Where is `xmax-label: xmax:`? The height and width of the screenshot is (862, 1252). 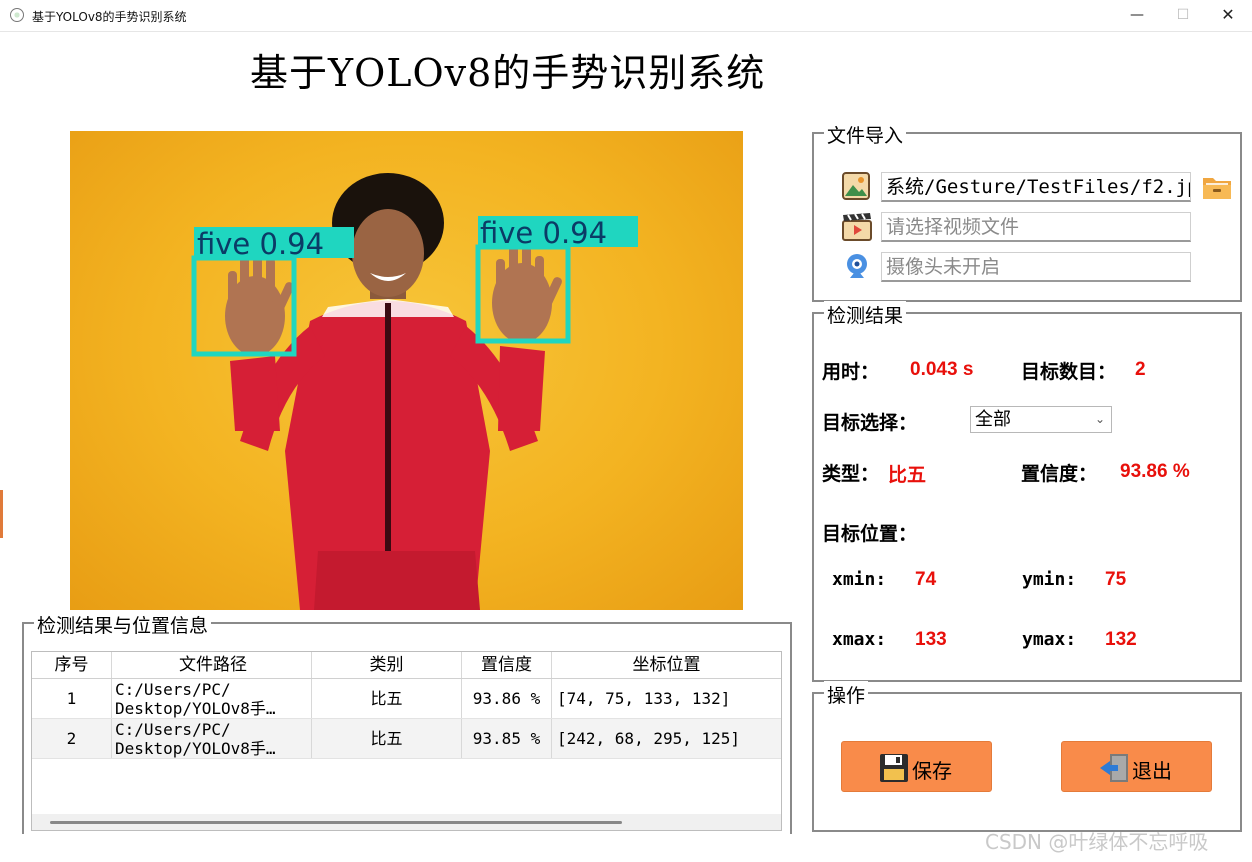 xmax-label: xmax: is located at coordinates (859, 639).